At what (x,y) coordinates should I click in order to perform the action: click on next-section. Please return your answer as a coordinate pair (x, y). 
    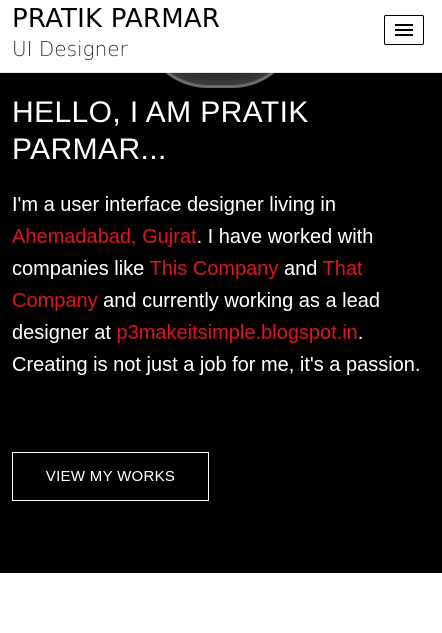
    Looking at the image, I should click on (221, 603).